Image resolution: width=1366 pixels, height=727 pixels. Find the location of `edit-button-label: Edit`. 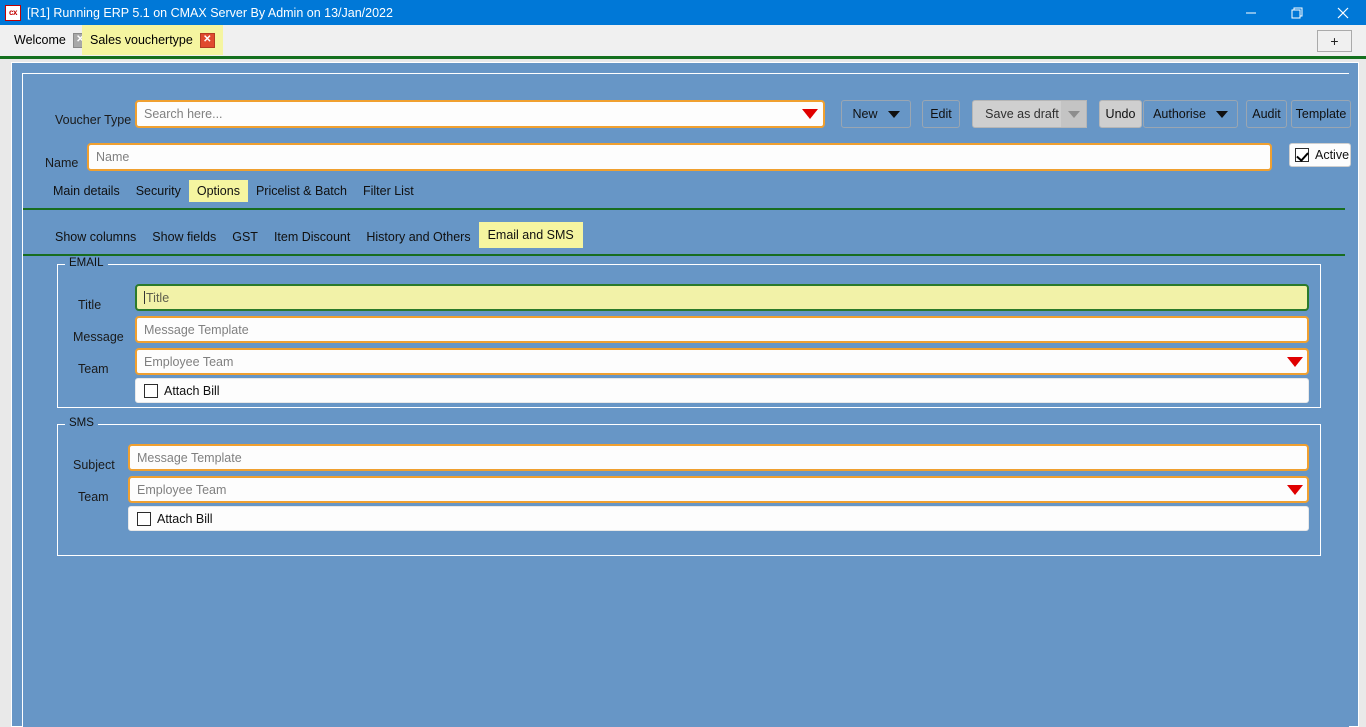

edit-button-label: Edit is located at coordinates (941, 114).